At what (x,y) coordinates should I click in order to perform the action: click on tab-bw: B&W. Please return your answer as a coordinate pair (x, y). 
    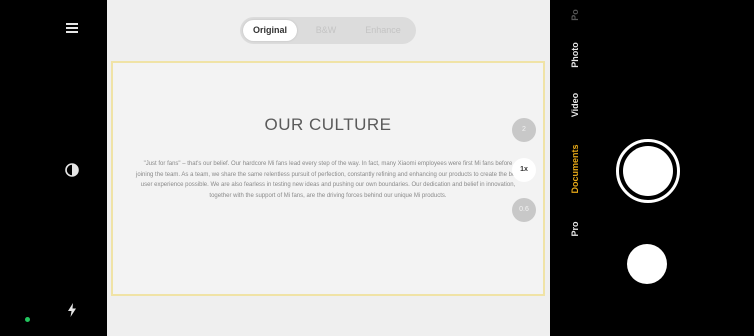
    Looking at the image, I should click on (326, 30).